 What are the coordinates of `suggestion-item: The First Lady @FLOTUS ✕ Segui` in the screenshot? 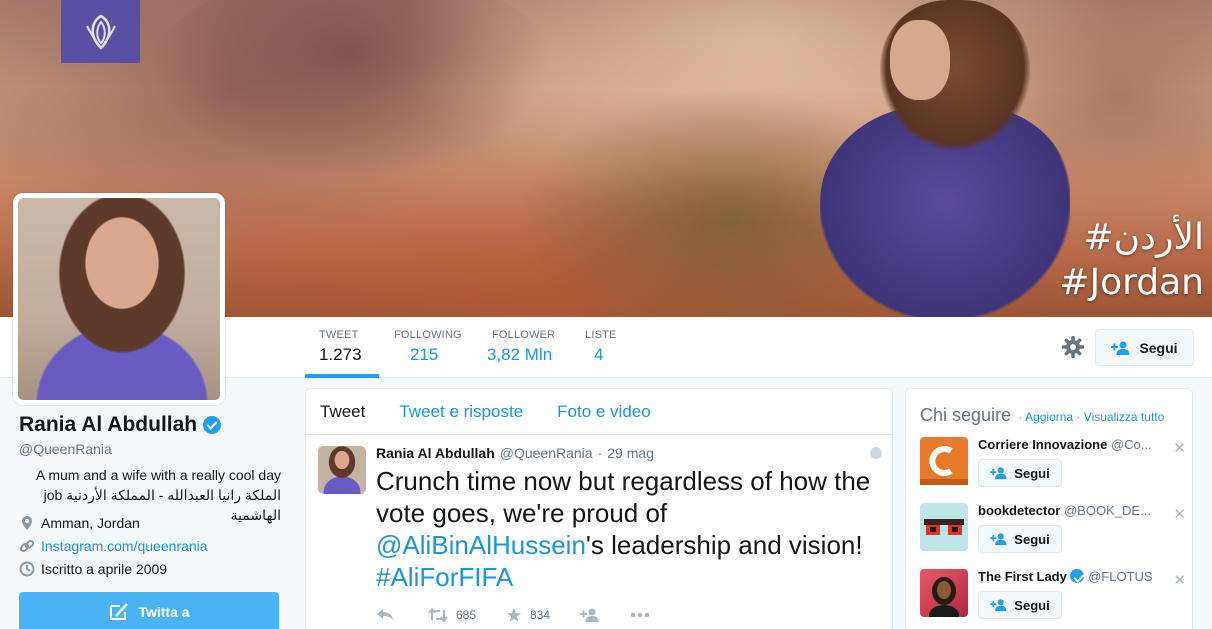 It's located at (1053, 599).